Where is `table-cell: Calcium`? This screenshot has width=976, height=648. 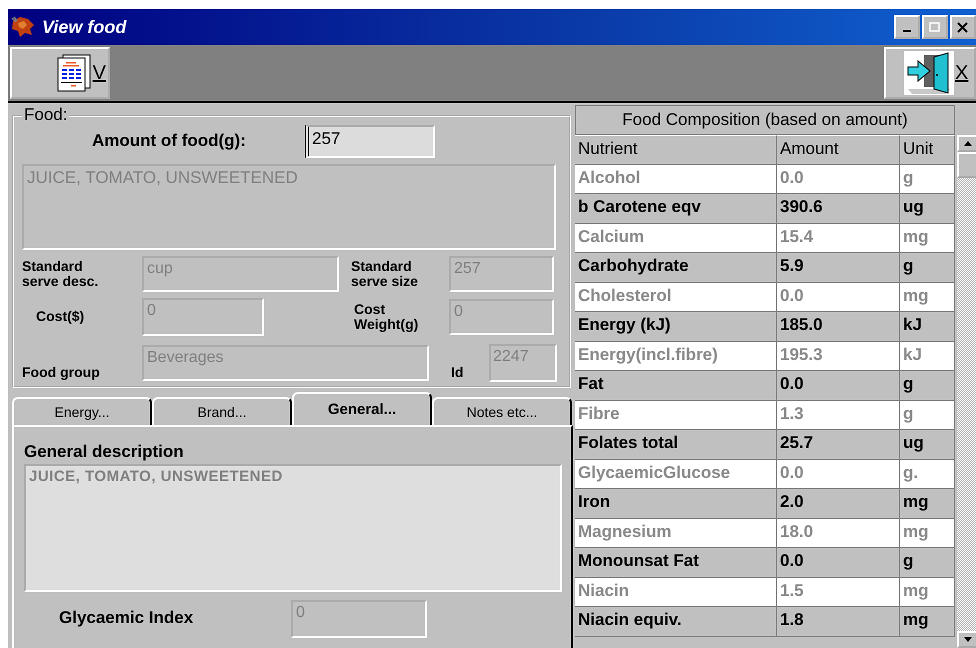 table-cell: Calcium is located at coordinates (676, 238).